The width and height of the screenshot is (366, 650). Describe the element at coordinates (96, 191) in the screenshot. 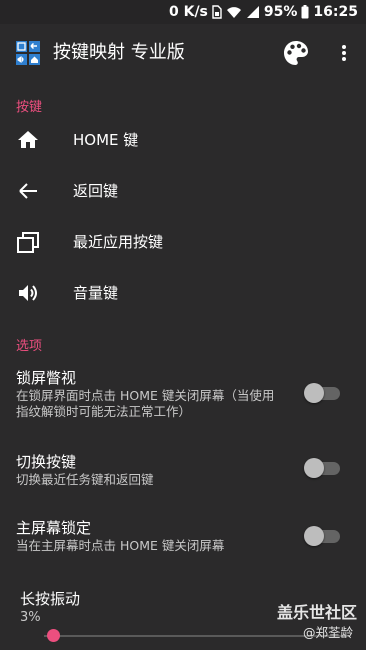

I see `key-item-label: 返回键` at that location.